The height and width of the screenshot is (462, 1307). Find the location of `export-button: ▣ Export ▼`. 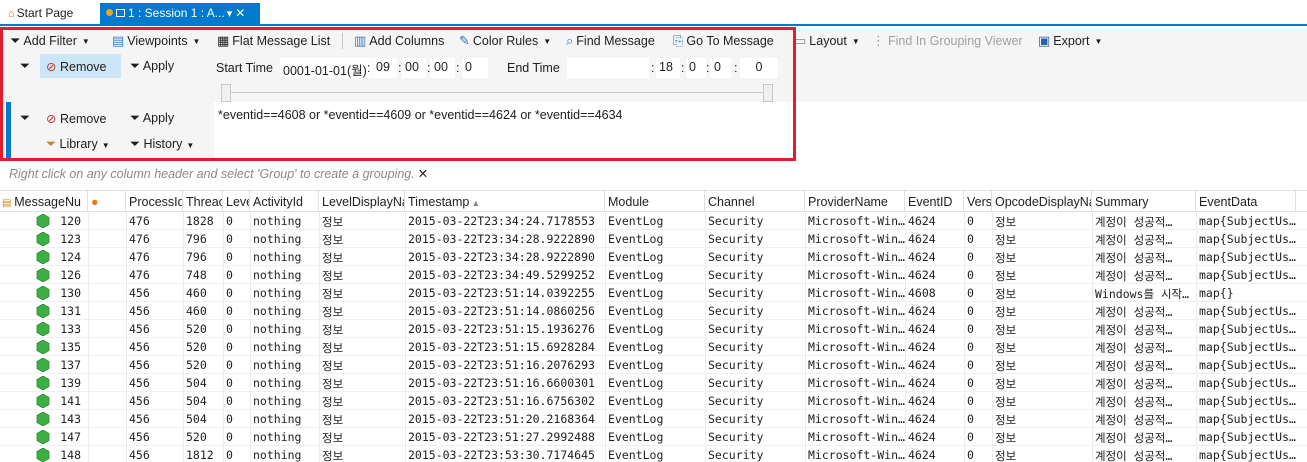

export-button: ▣ Export ▼ is located at coordinates (1070, 40).